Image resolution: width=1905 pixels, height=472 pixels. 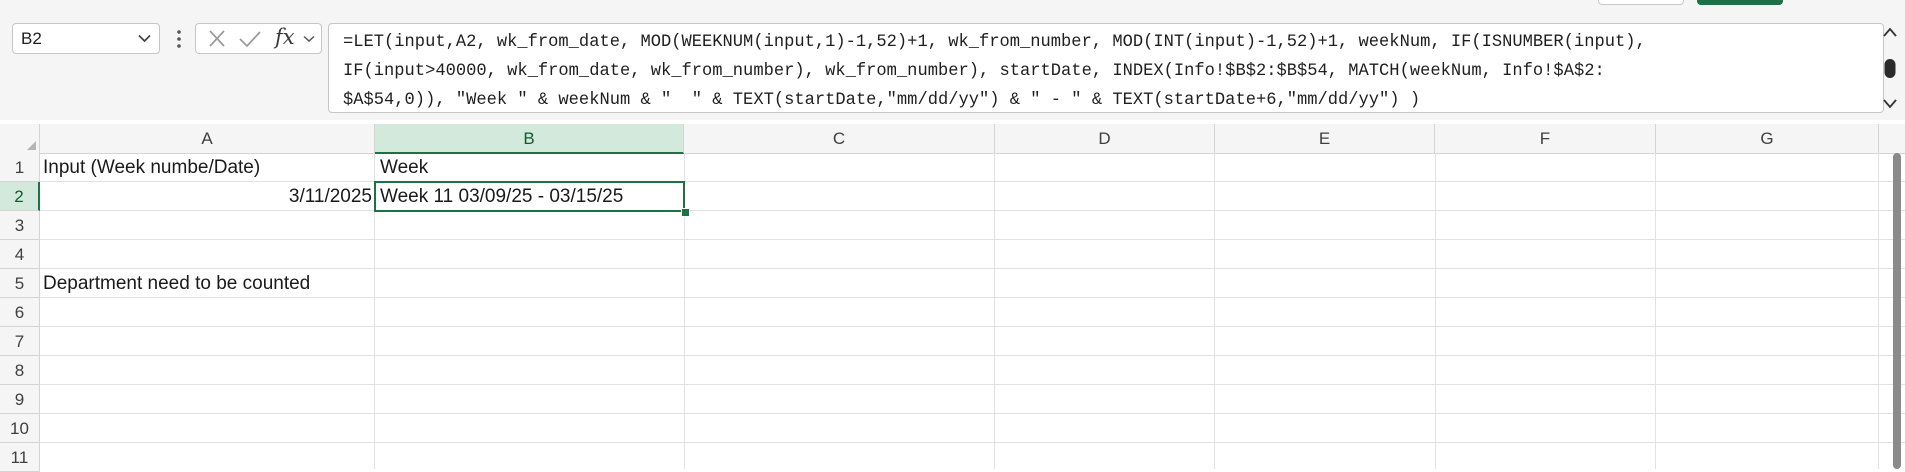 What do you see at coordinates (1641, 2) in the screenshot?
I see `ribbon-button-stub` at bounding box center [1641, 2].